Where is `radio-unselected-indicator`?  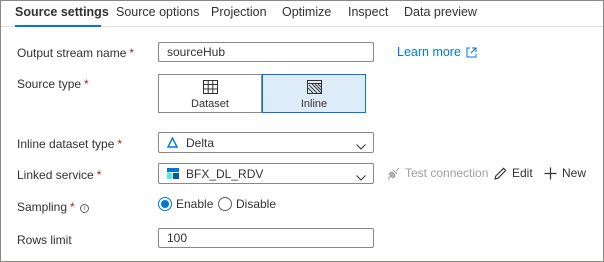 radio-unselected-indicator is located at coordinates (225, 204).